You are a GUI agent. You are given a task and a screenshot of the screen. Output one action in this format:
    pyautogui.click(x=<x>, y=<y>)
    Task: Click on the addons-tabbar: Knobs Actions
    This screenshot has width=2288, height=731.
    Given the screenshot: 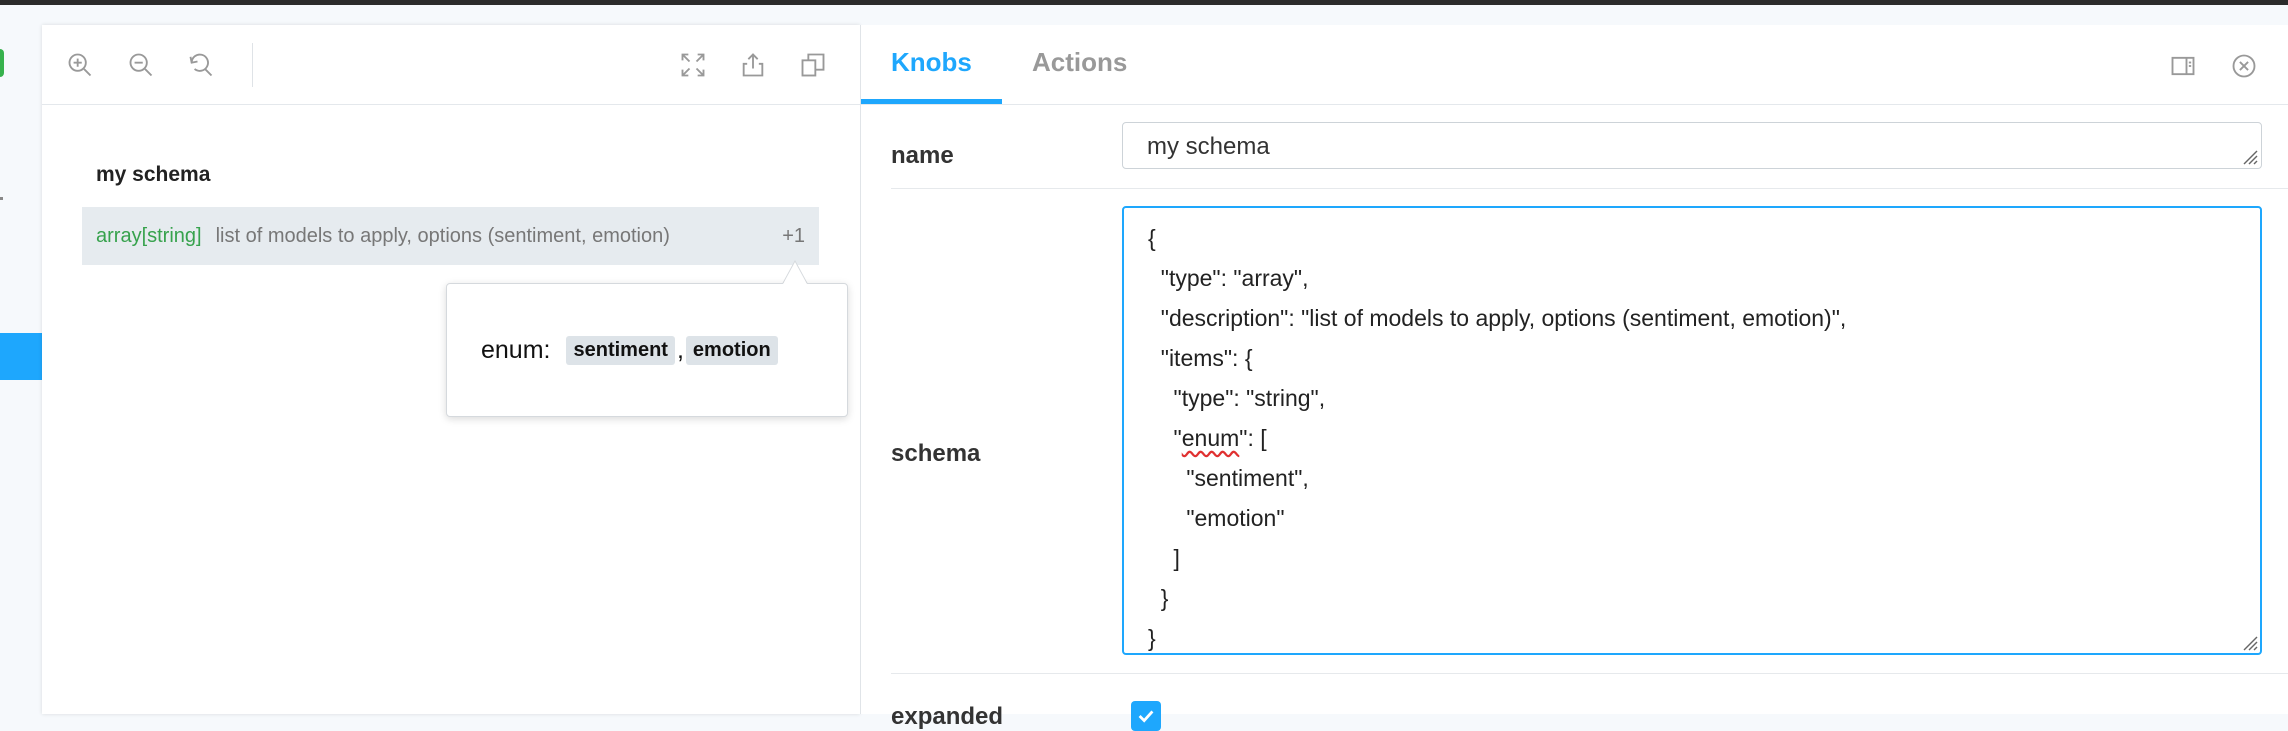 What is the action you would take?
    pyautogui.click(x=1574, y=65)
    